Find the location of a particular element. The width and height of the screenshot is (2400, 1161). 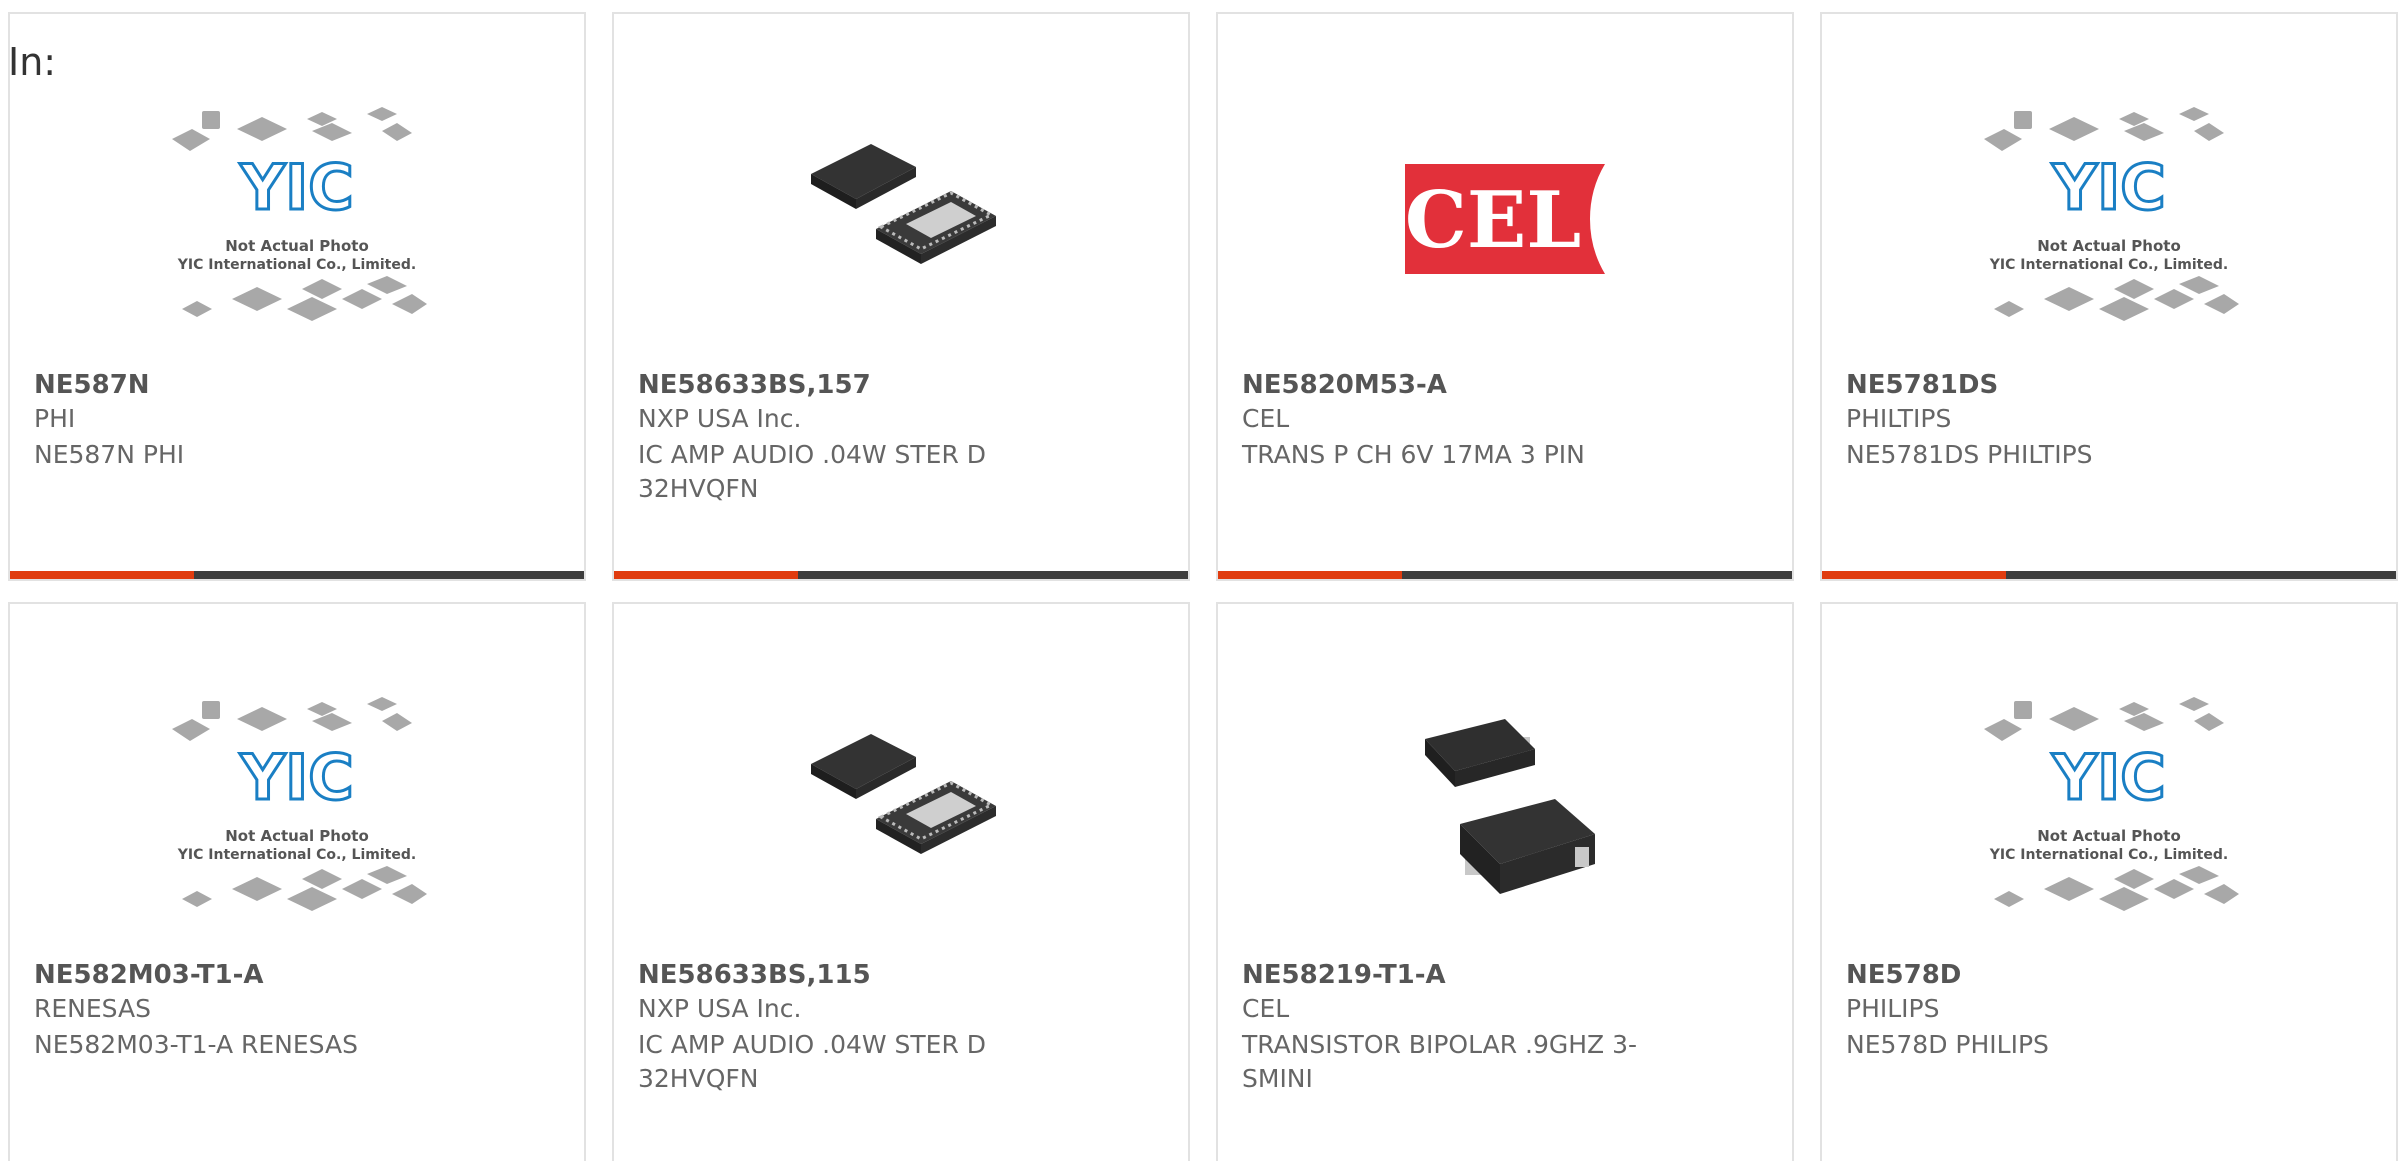

manufacturer: RENESAS is located at coordinates (92, 1008).